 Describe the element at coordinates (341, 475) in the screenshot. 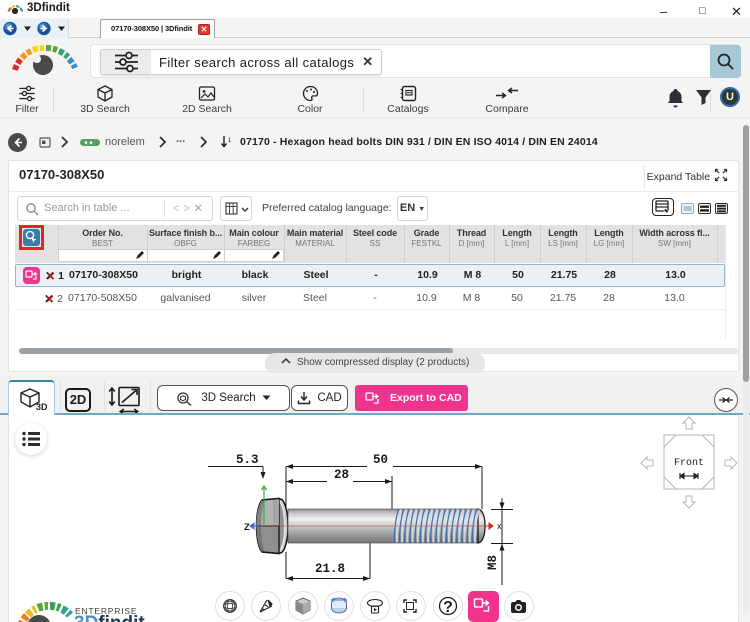

I see `svg-text: 28` at that location.